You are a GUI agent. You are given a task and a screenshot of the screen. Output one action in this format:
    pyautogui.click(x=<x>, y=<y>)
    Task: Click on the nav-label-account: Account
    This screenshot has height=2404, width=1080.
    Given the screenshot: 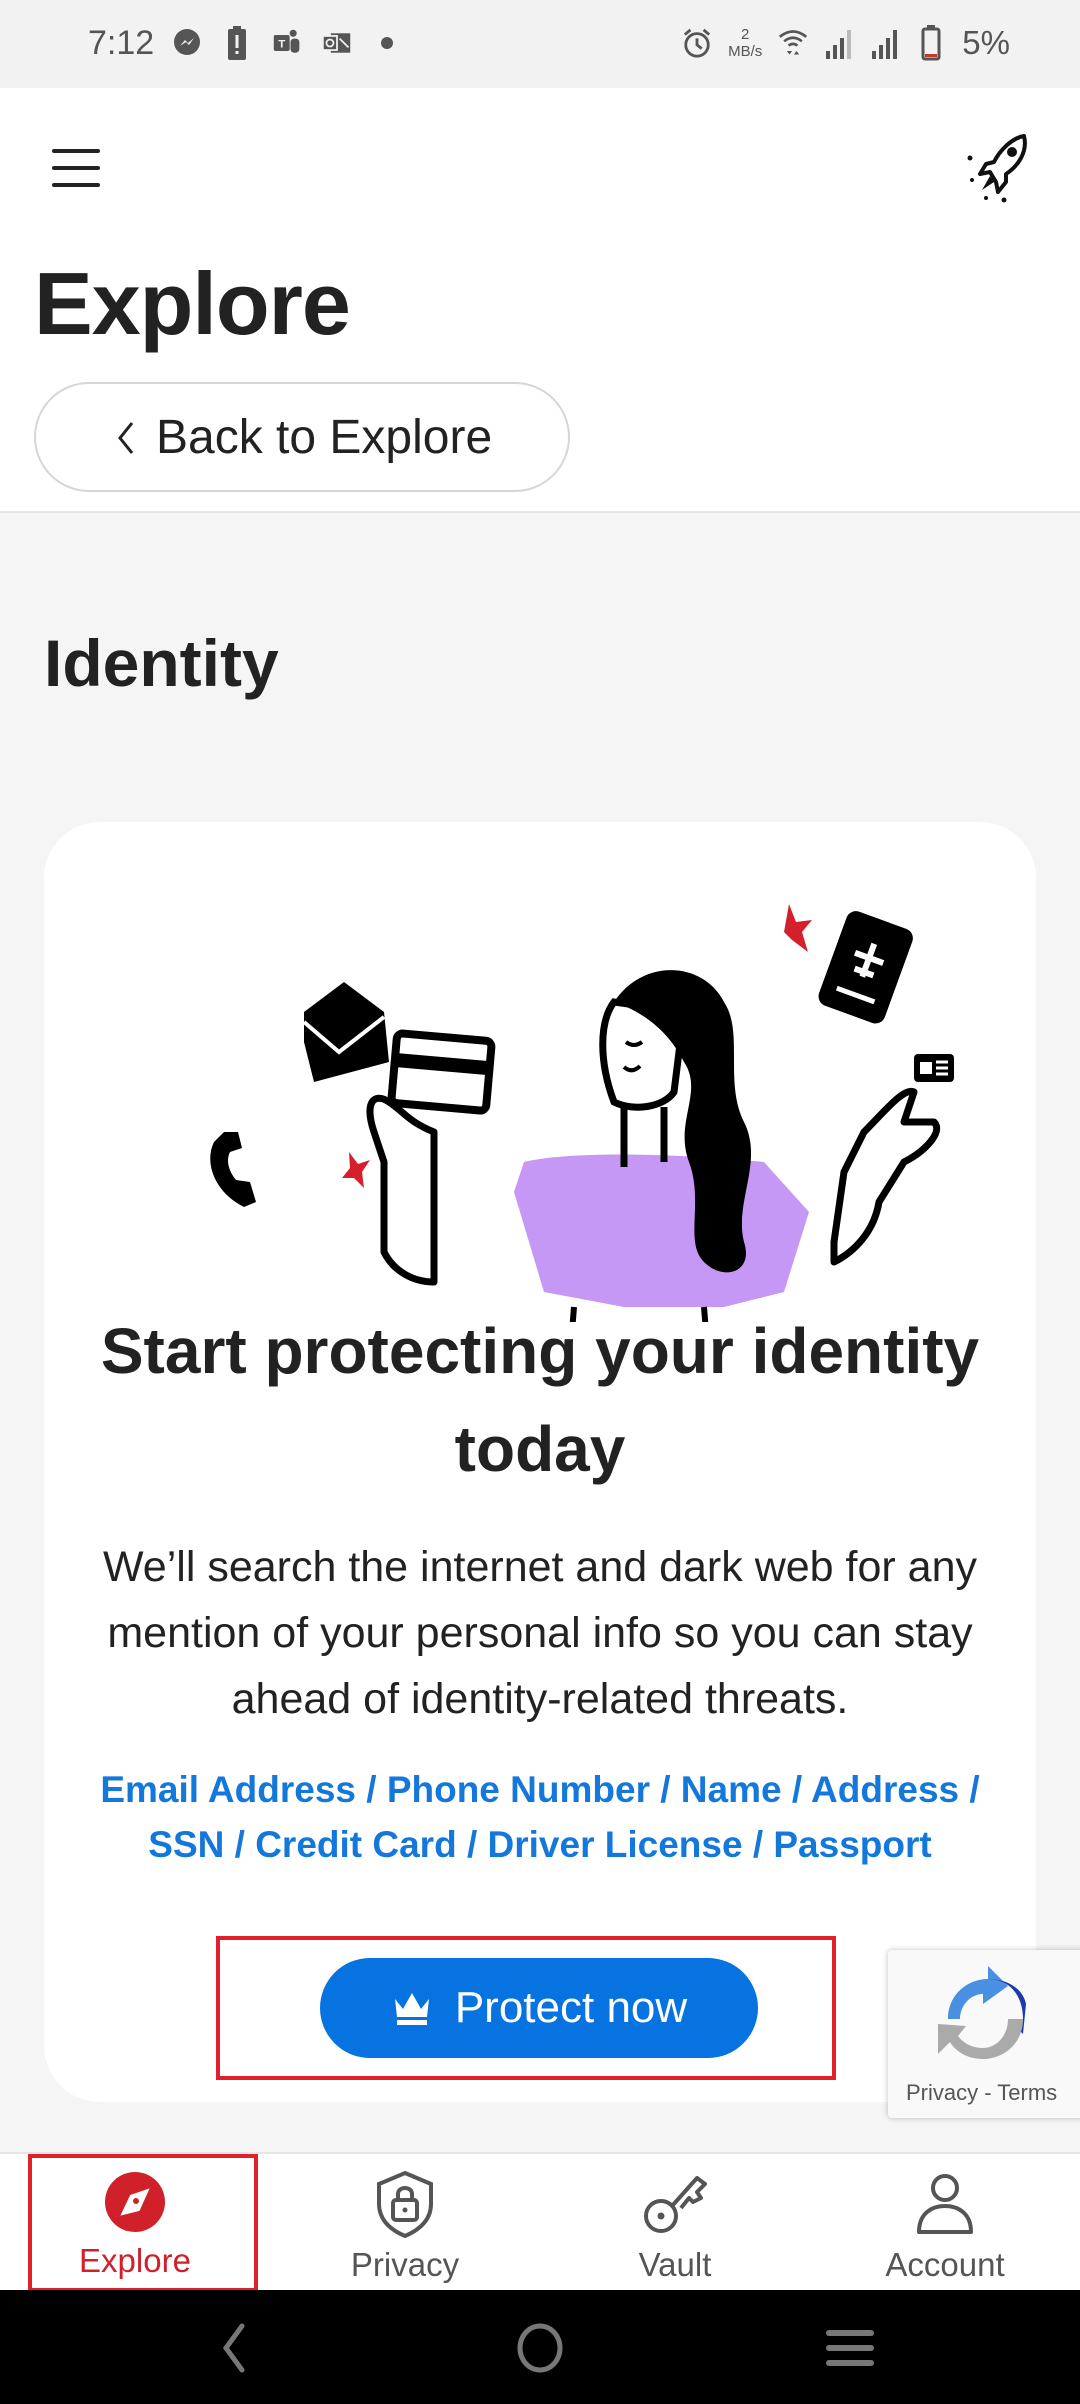 What is the action you would take?
    pyautogui.click(x=945, y=2264)
    